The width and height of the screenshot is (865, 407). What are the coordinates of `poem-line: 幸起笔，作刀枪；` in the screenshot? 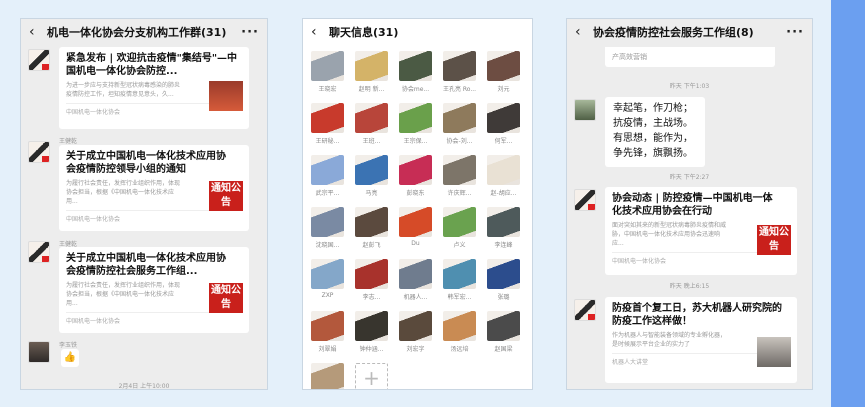 It's located at (653, 108).